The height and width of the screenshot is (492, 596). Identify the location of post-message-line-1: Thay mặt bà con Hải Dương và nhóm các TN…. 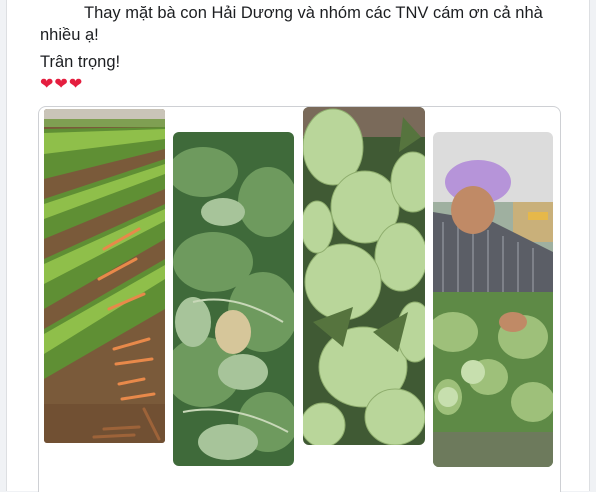
(313, 13).